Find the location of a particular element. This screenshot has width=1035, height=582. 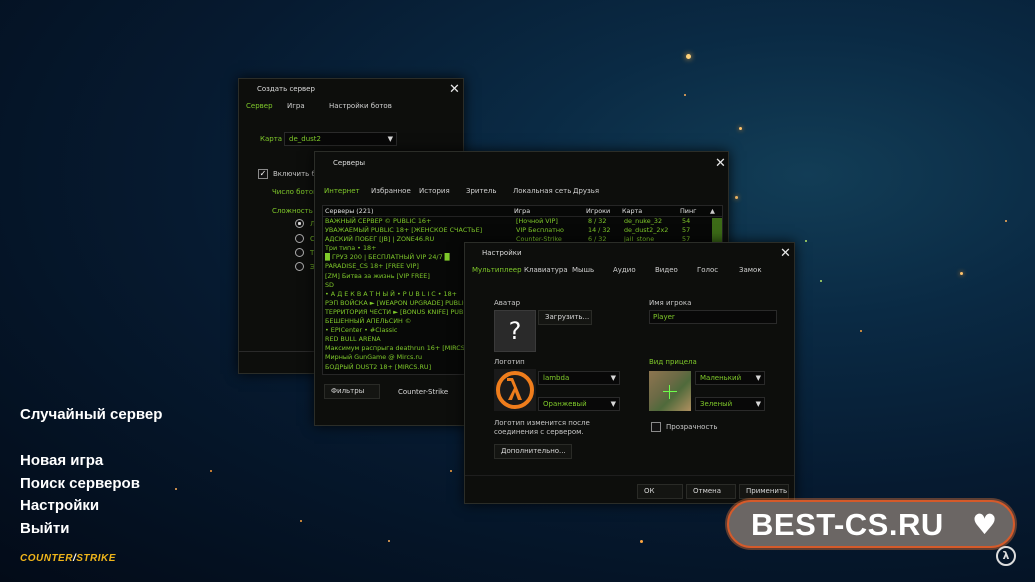

col-game: Игра is located at coordinates (550, 211).